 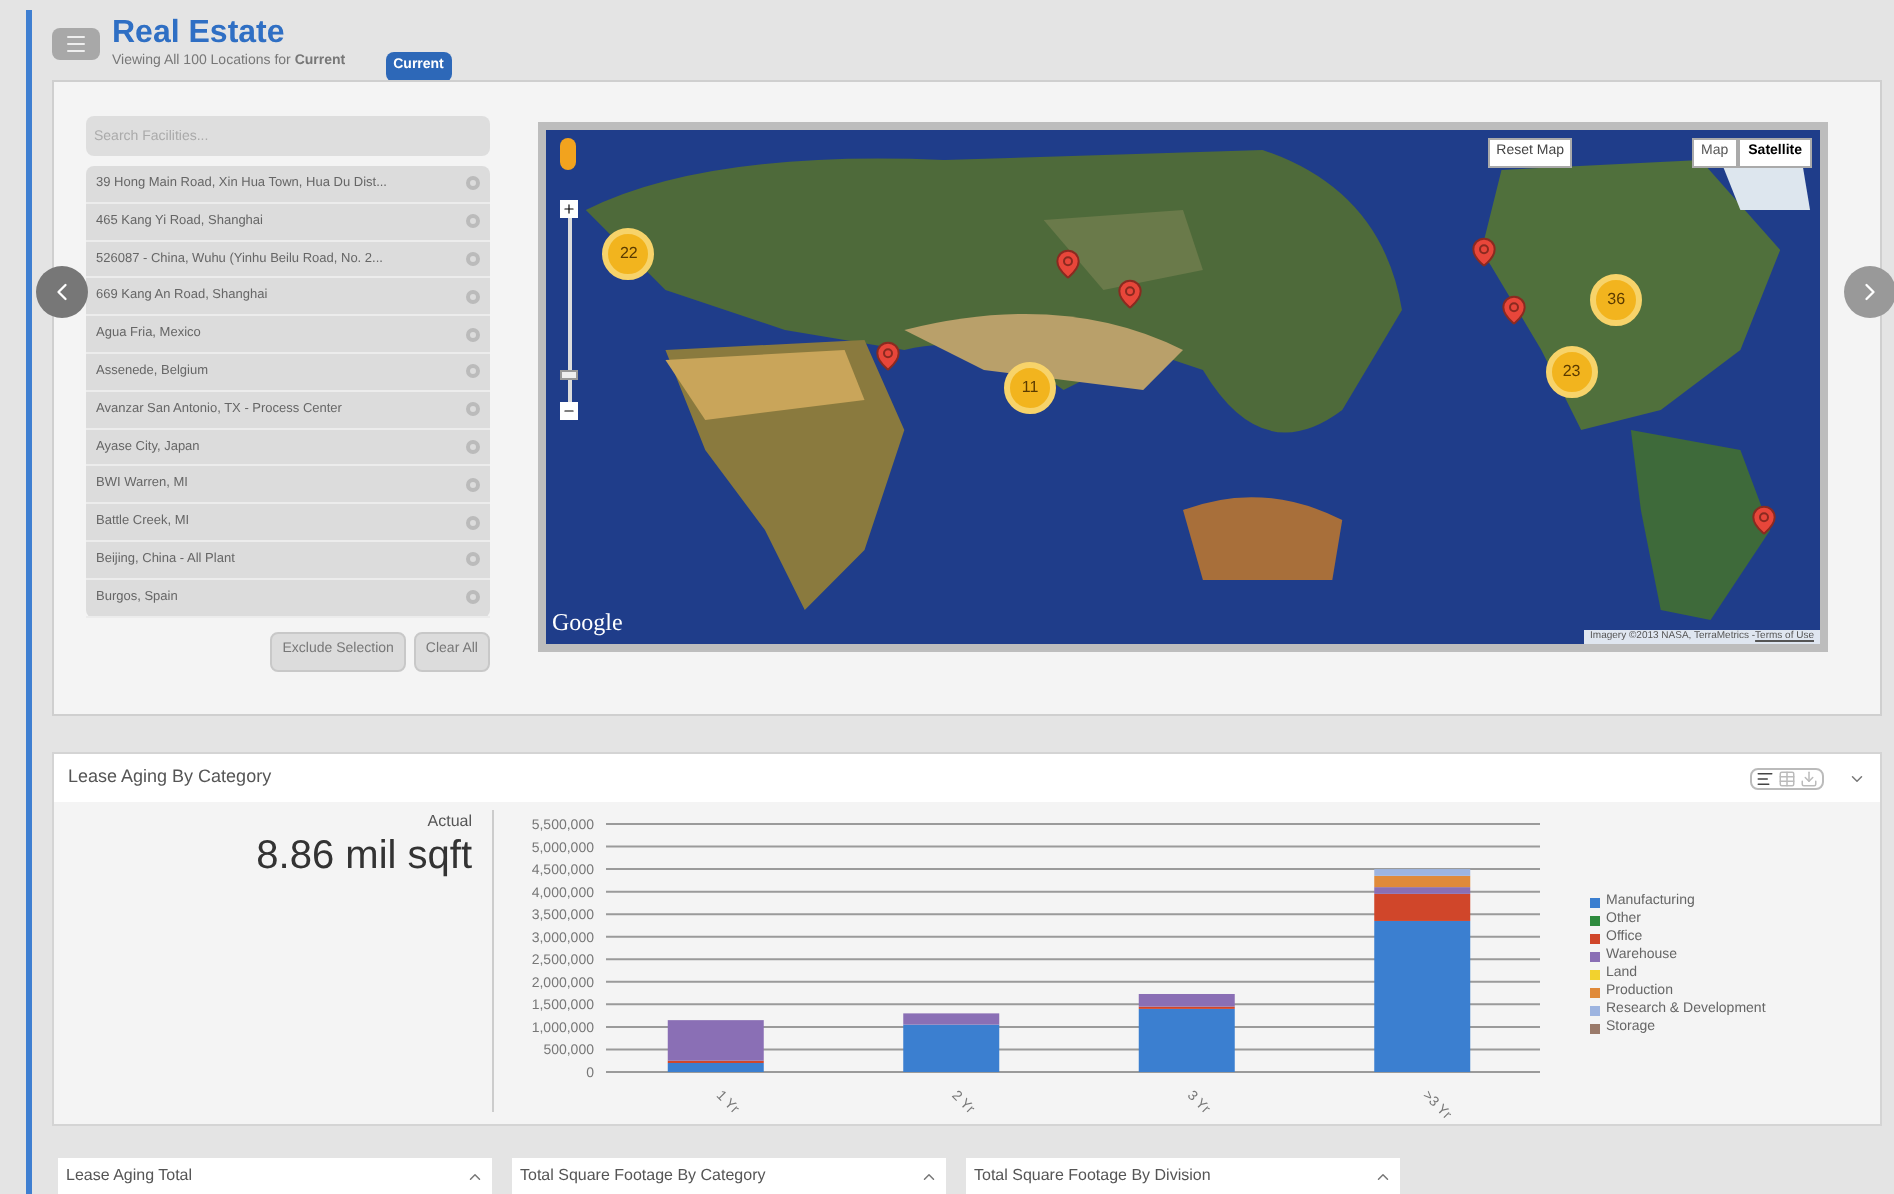 What do you see at coordinates (1809, 778) in the screenshot?
I see `export-icon` at bounding box center [1809, 778].